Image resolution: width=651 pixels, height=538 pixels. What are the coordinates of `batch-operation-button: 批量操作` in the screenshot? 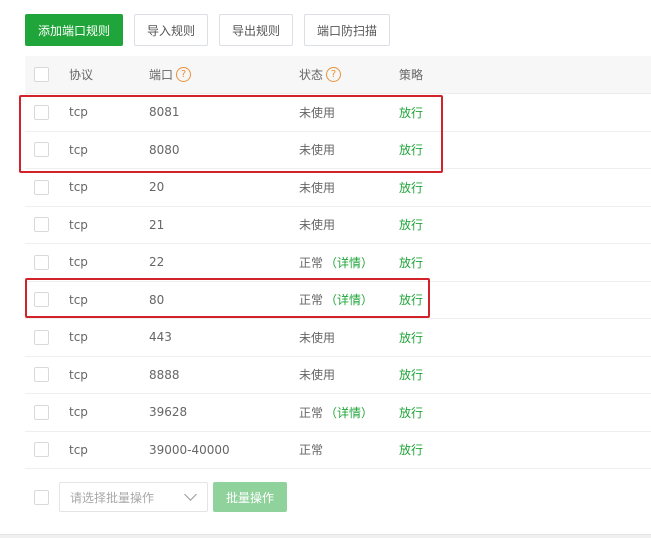 It's located at (250, 497).